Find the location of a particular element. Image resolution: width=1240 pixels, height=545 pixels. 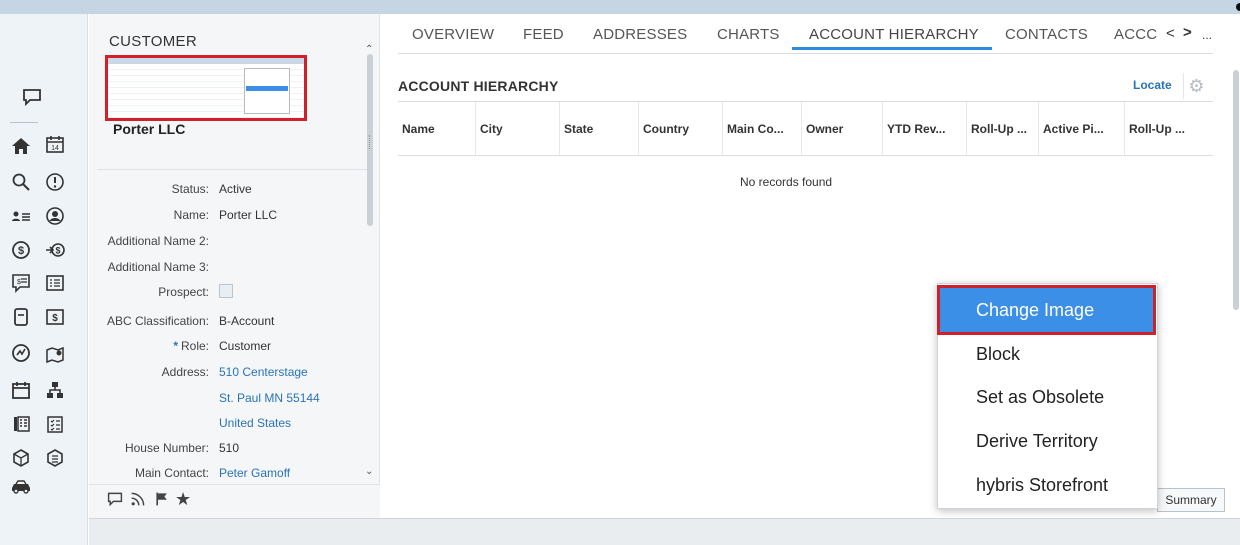

divider is located at coordinates (234, 169).